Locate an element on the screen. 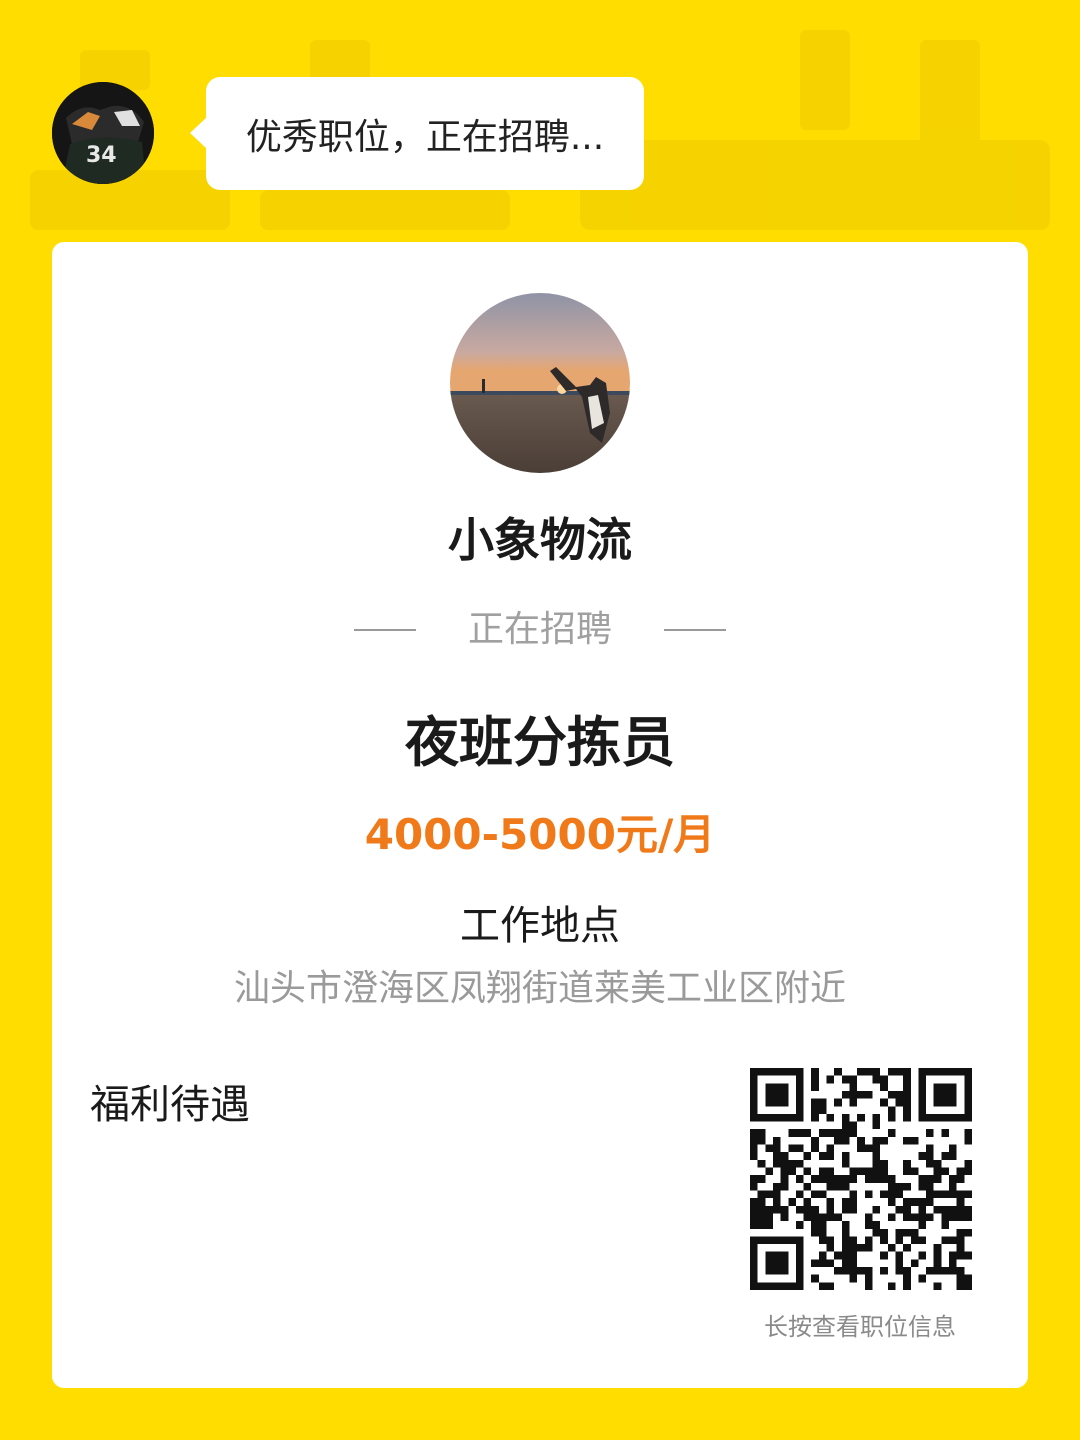 The width and height of the screenshot is (1080, 1440). location-label: 工作地点 is located at coordinates (540, 926).